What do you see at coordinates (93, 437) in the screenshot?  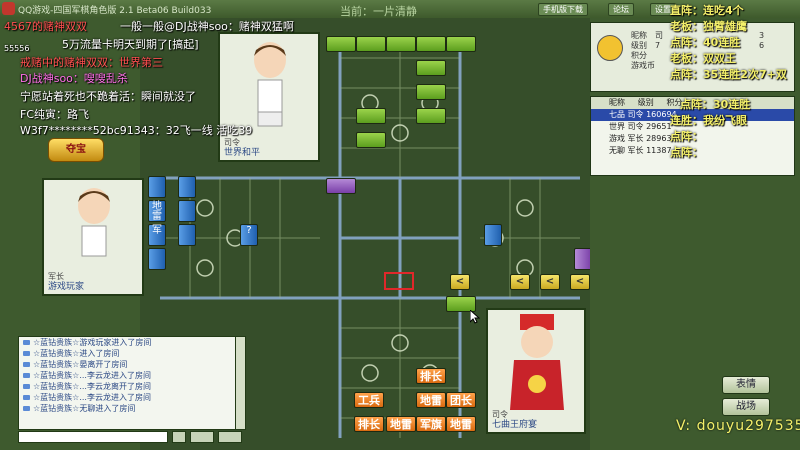 I see `chat-input` at bounding box center [93, 437].